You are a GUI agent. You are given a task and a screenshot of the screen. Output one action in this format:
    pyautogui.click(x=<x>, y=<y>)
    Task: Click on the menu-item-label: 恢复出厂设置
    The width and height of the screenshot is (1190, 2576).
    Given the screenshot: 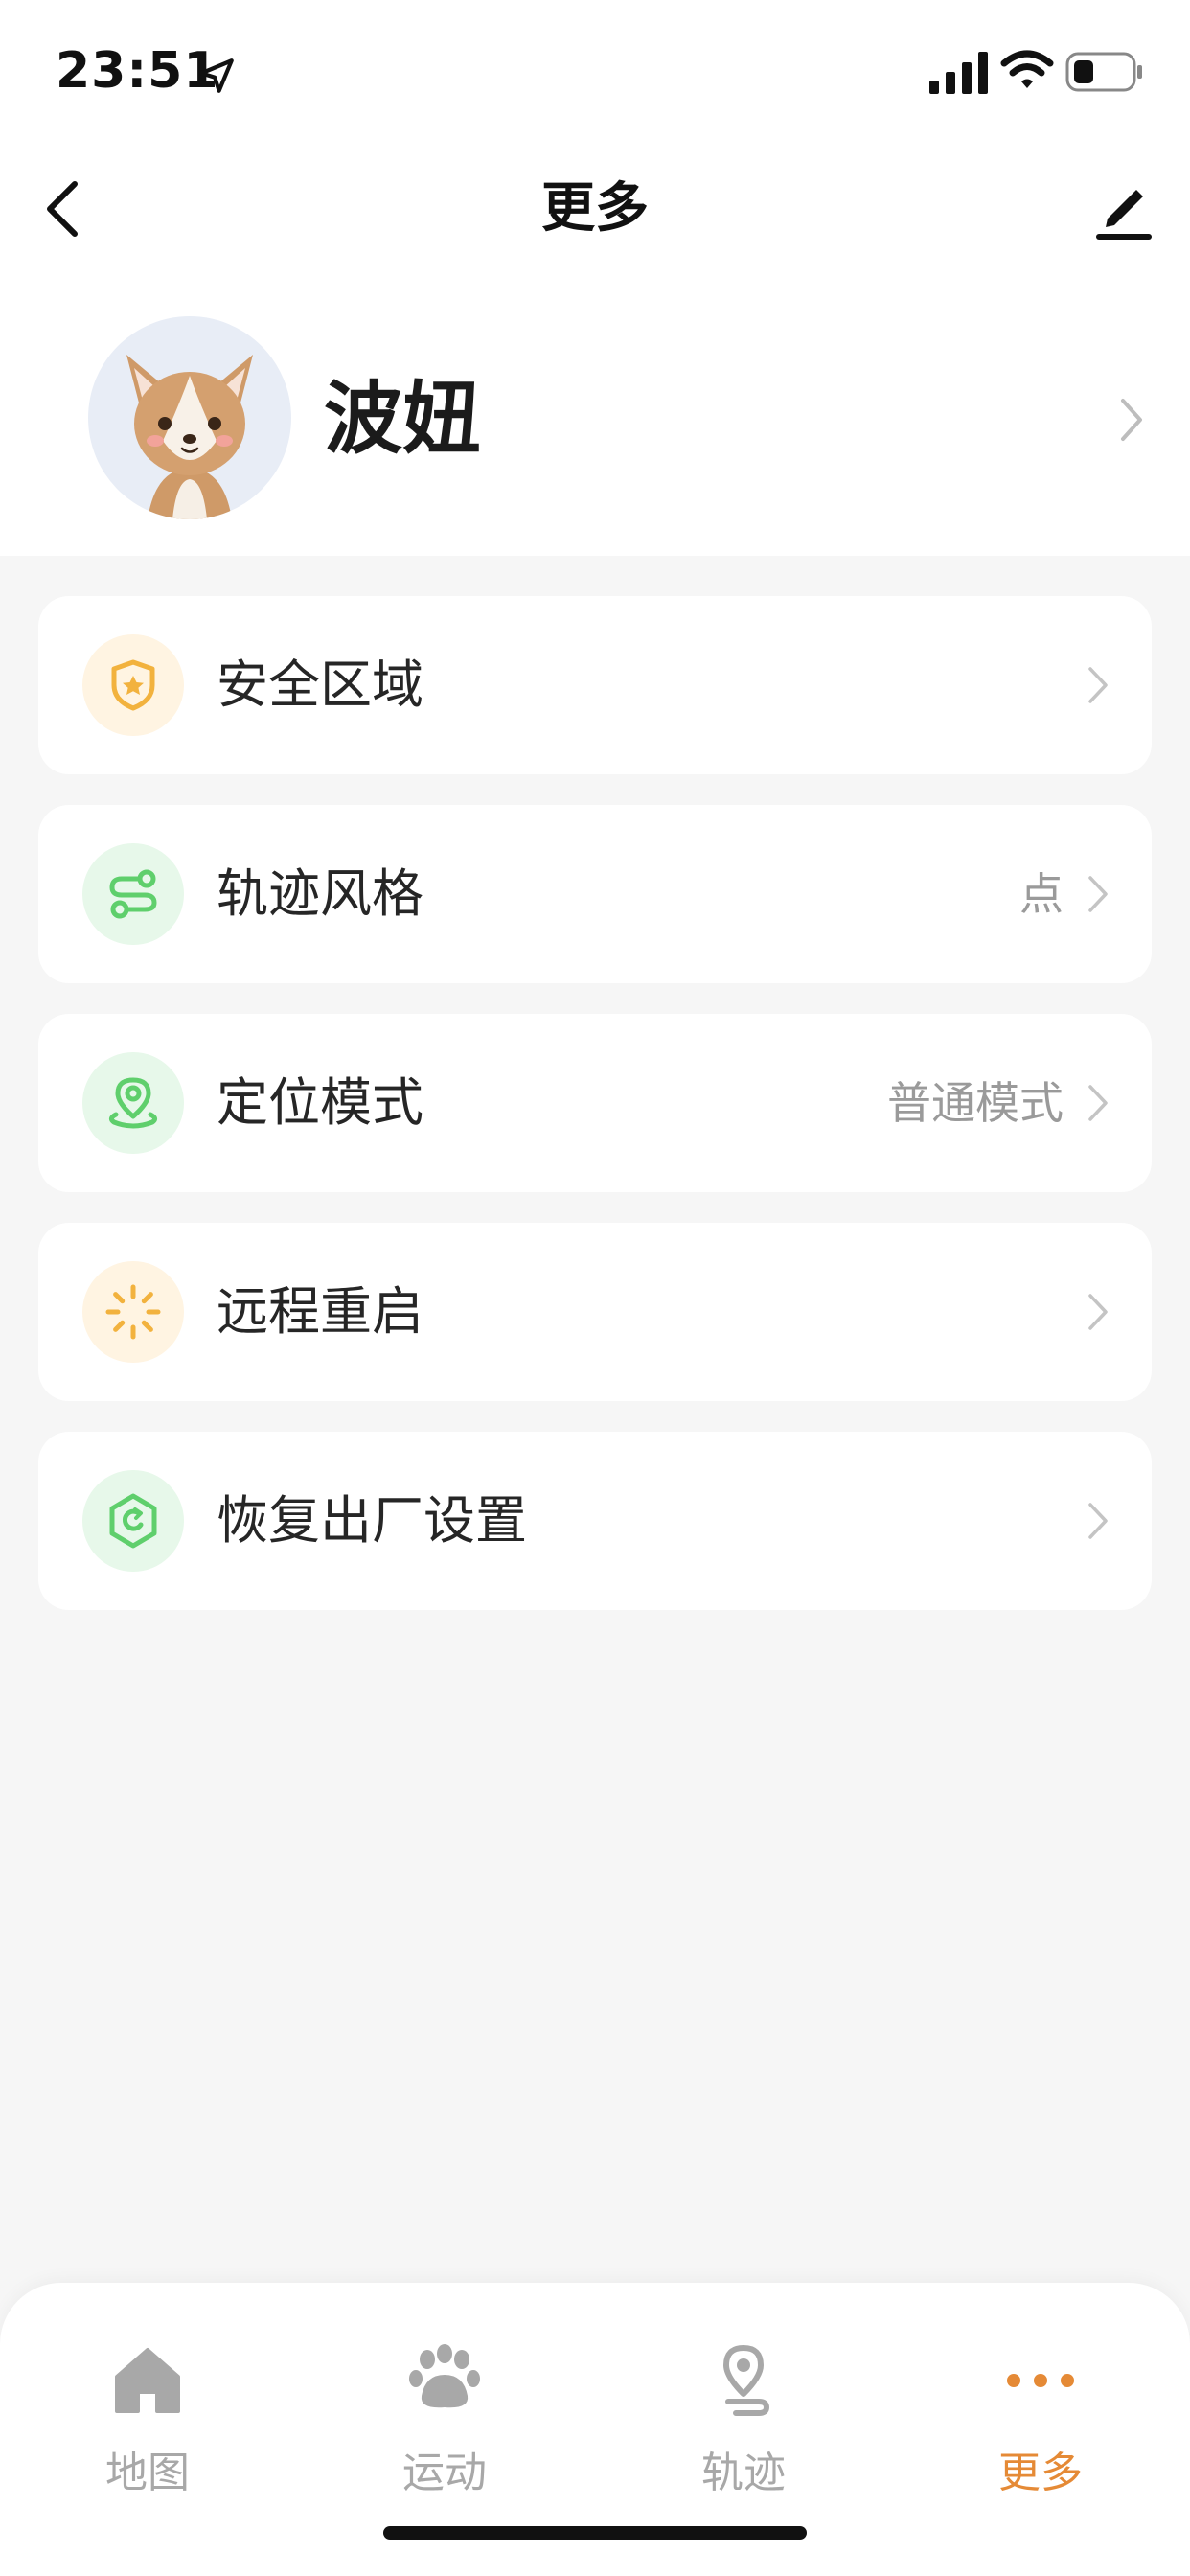 What is the action you would take?
    pyautogui.click(x=372, y=1520)
    